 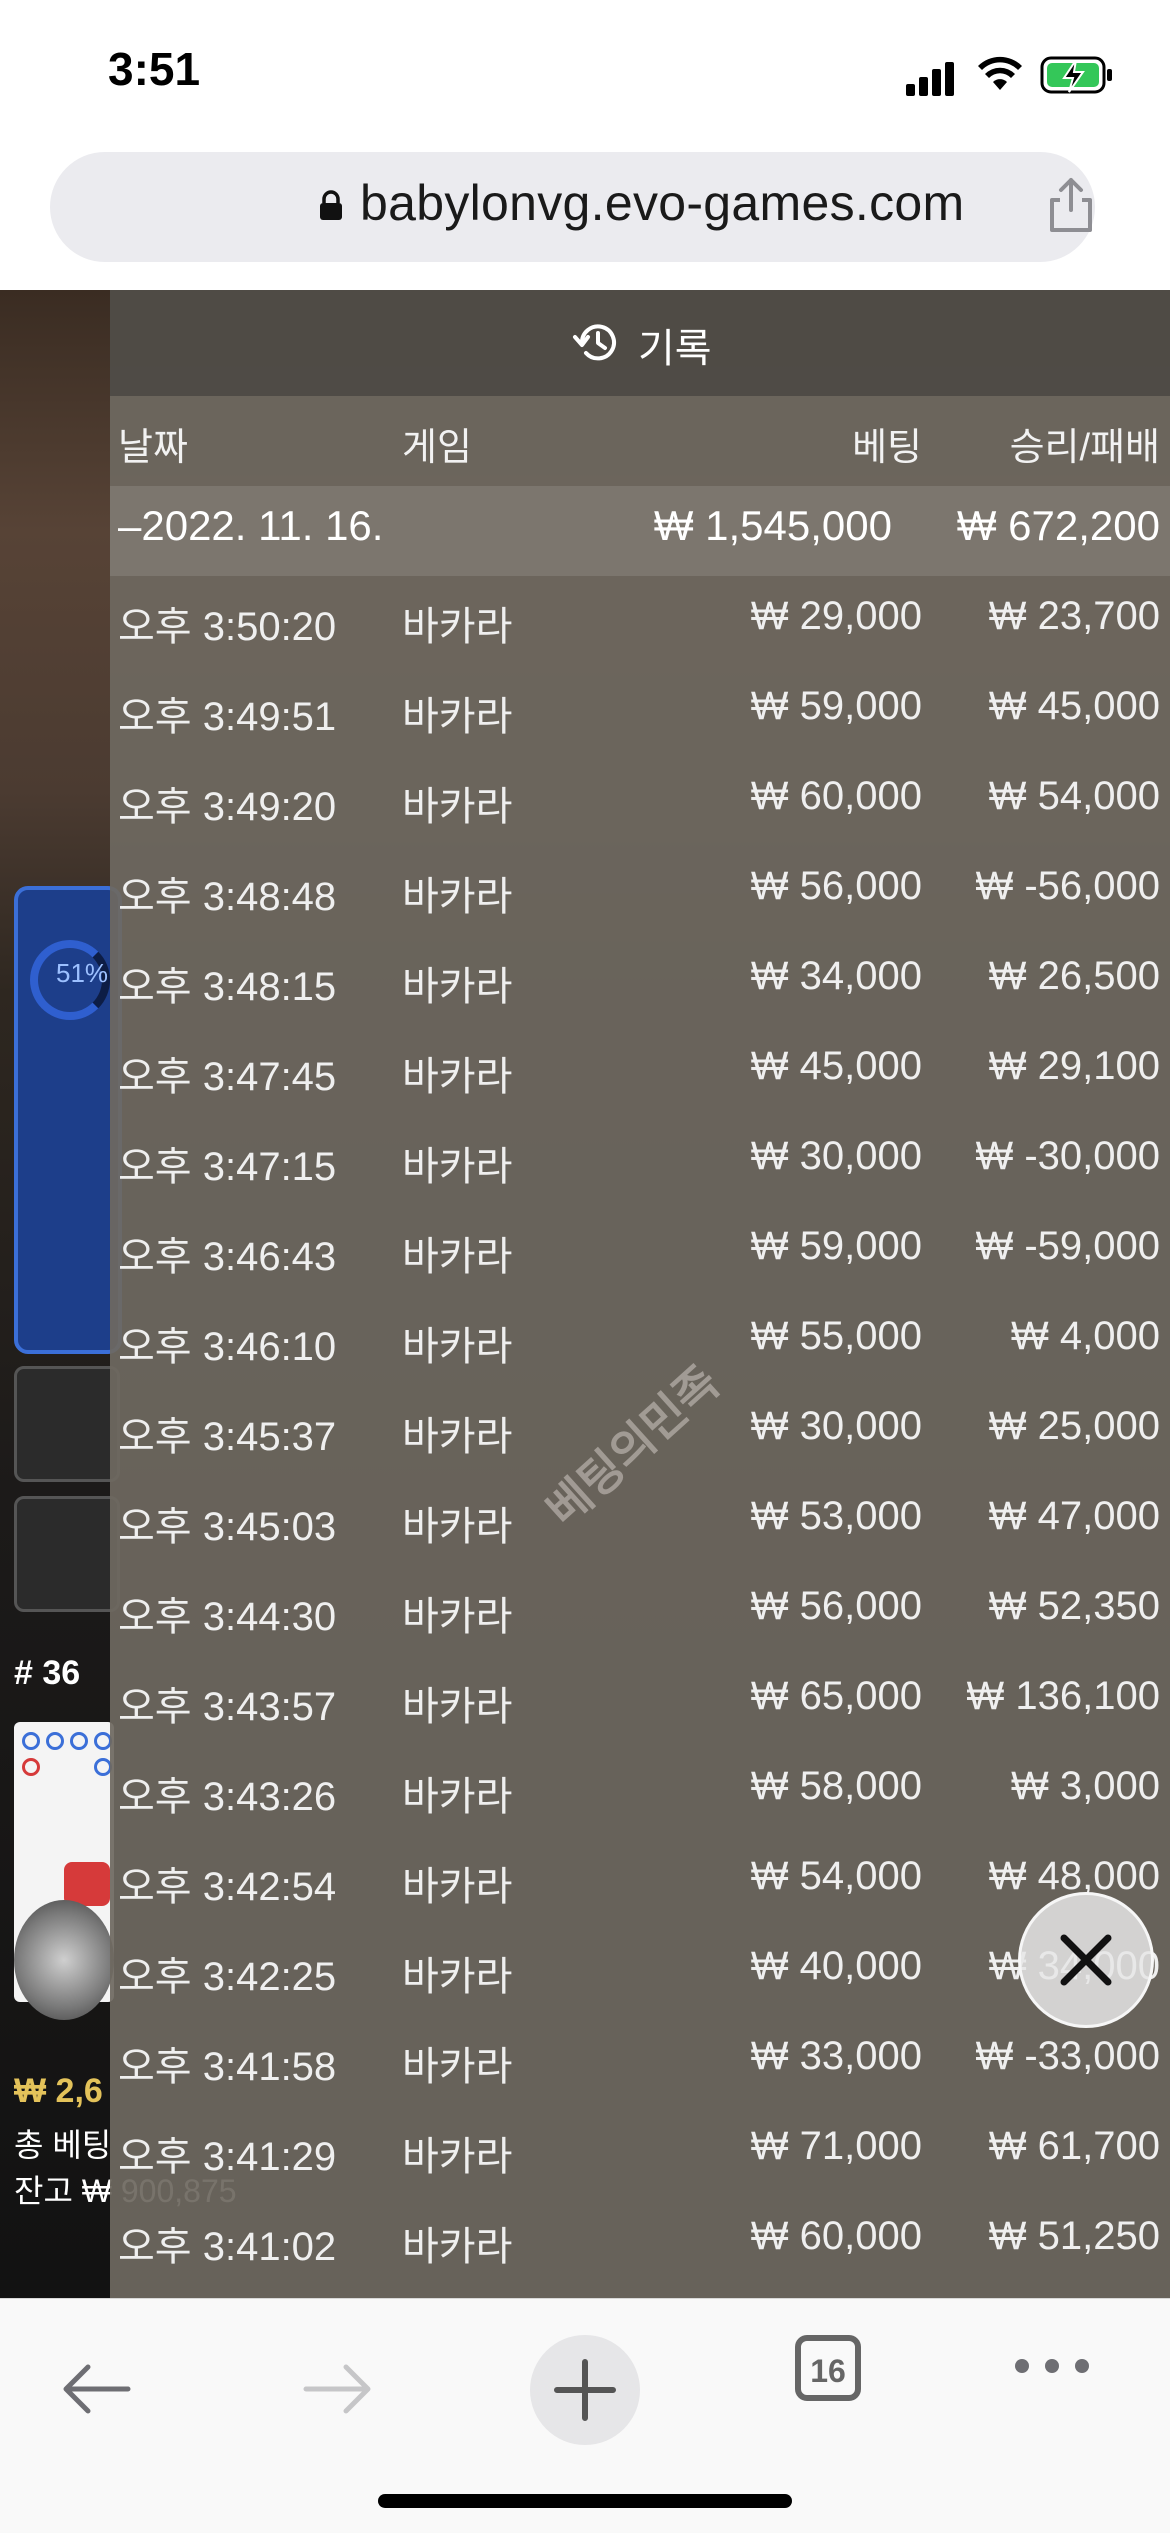 I want to click on row-win-loss: ₩ -30,000, so click(x=1067, y=1156).